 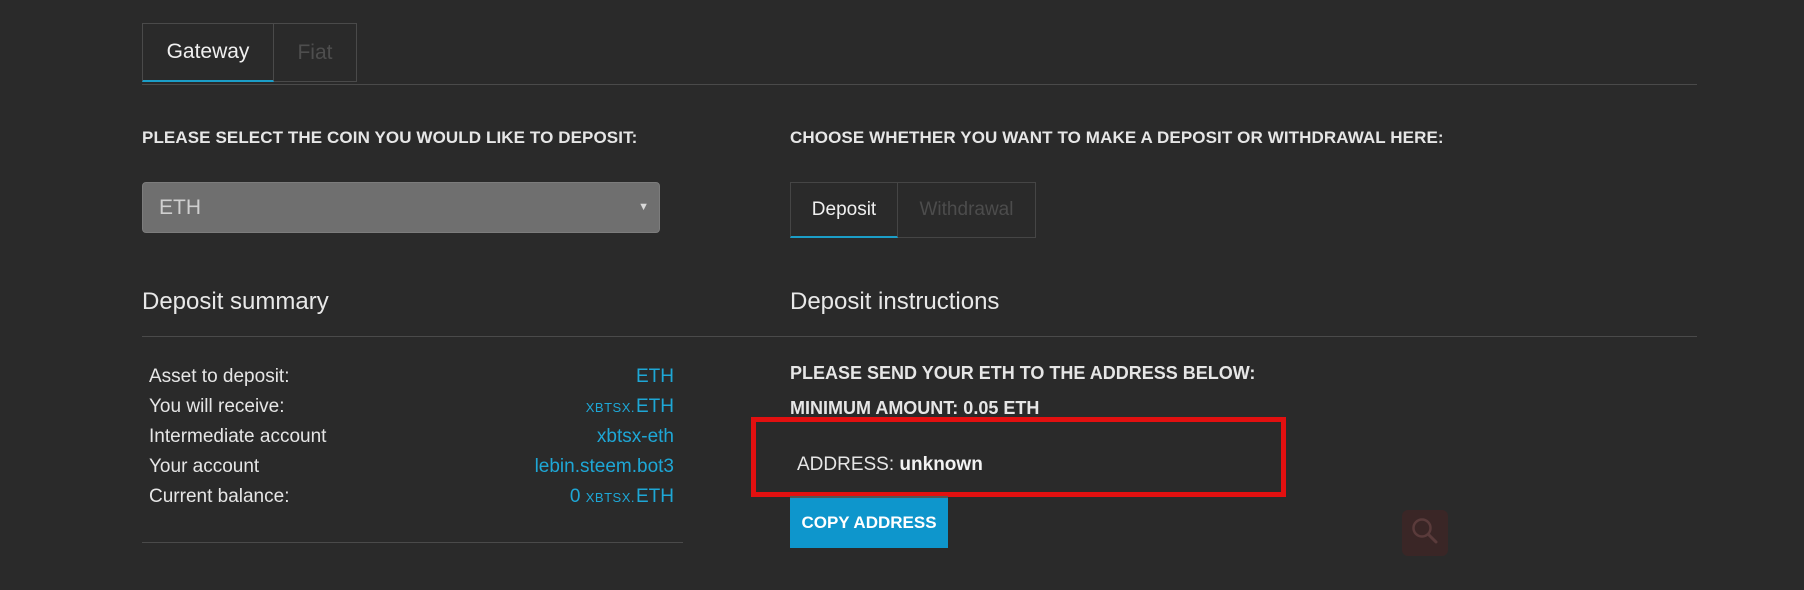 I want to click on summary-label: Asset to deposit:, so click(x=219, y=376).